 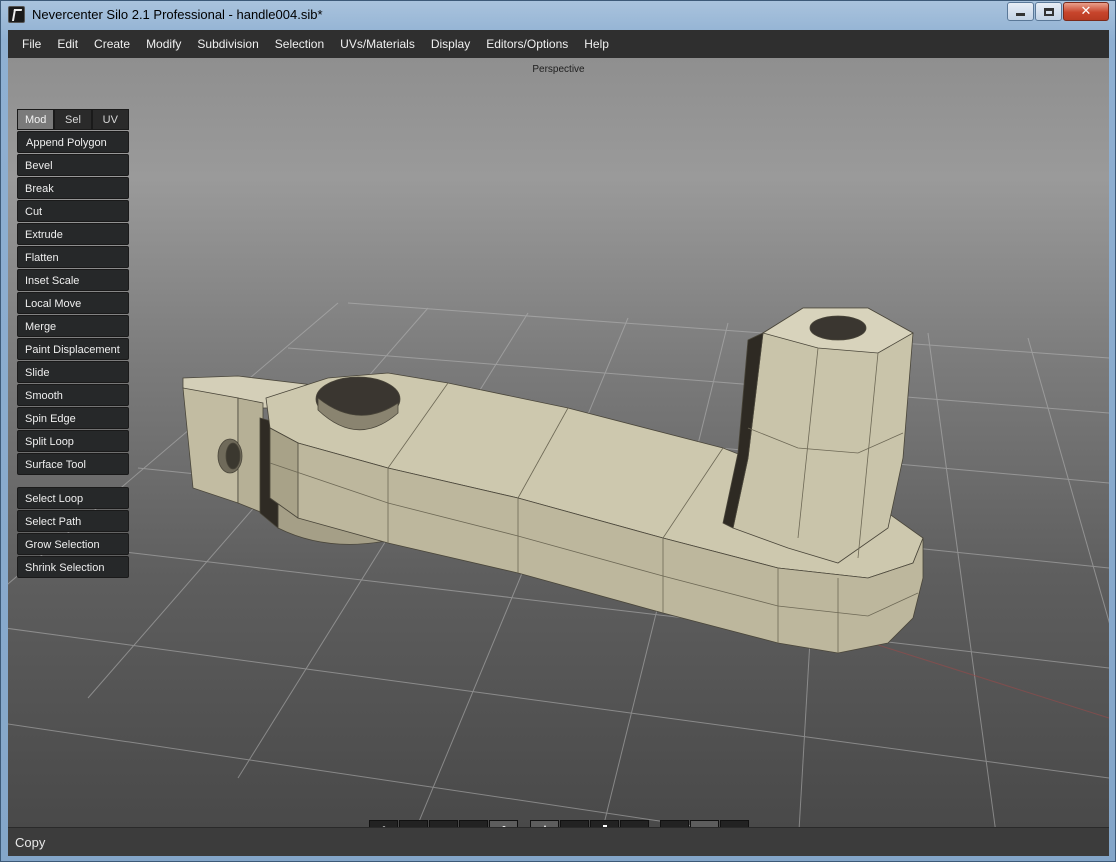 I want to click on object-mode-button, so click(x=473, y=823).